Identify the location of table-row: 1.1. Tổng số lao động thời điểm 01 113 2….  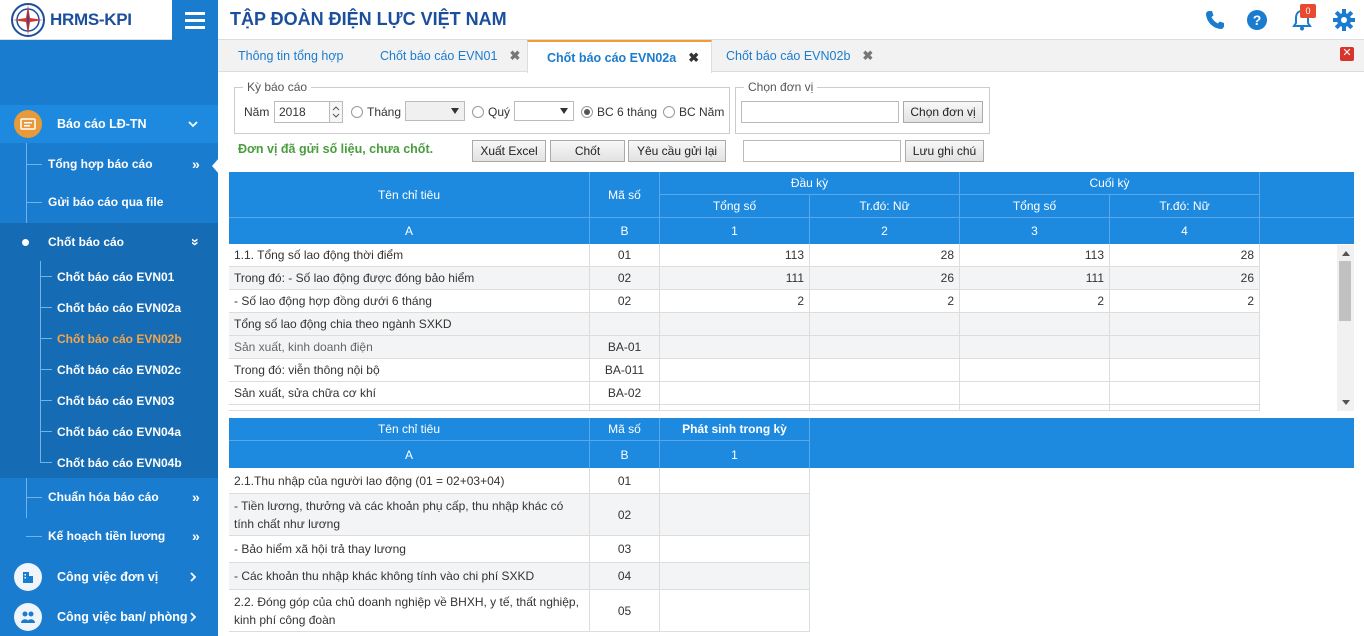
(744, 255).